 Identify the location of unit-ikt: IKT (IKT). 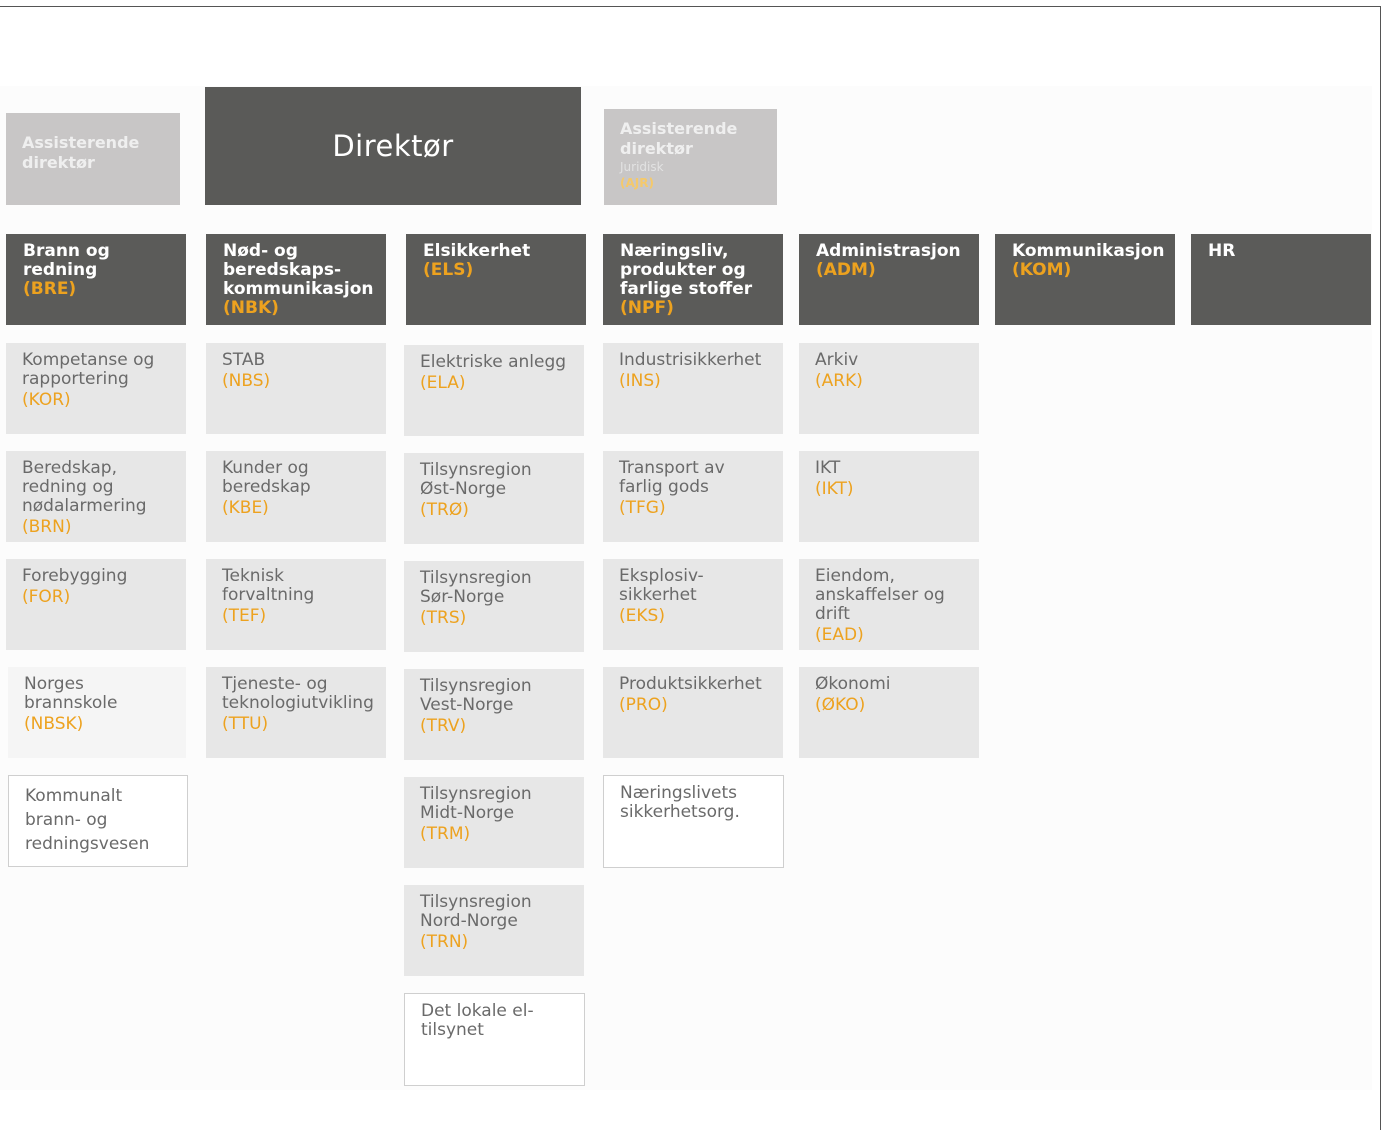
(889, 496).